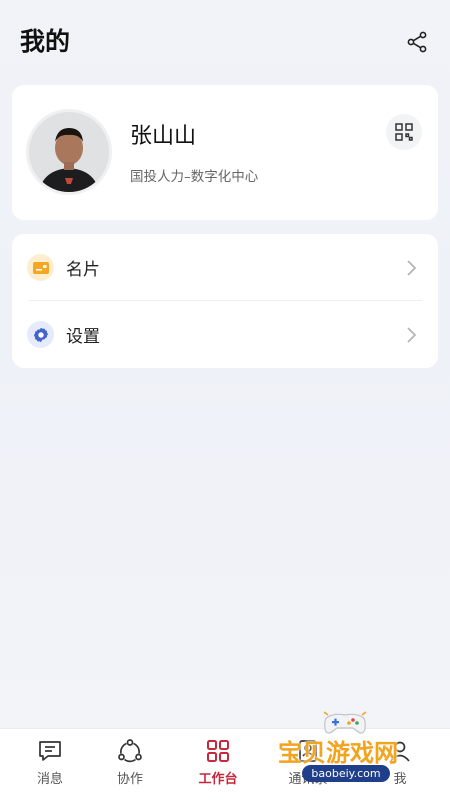  I want to click on tab-collaborate: 协作, so click(130, 764).